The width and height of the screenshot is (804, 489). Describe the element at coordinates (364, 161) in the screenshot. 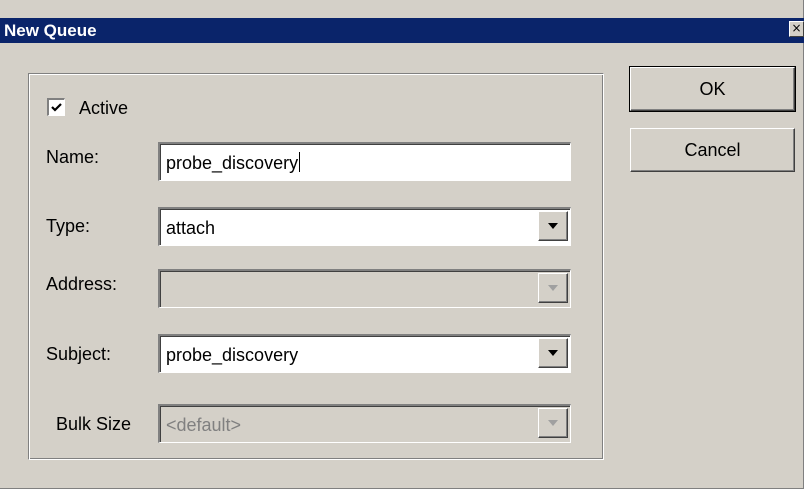

I see `name-field: probe_discovery` at that location.